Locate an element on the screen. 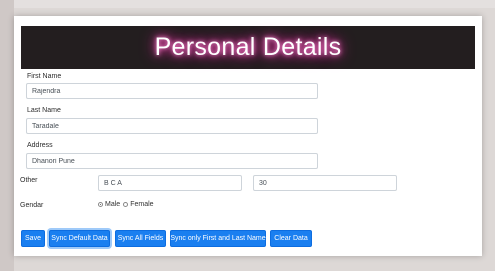 Image resolution: width=495 pixels, height=271 pixels. male-radio is located at coordinates (100, 204).